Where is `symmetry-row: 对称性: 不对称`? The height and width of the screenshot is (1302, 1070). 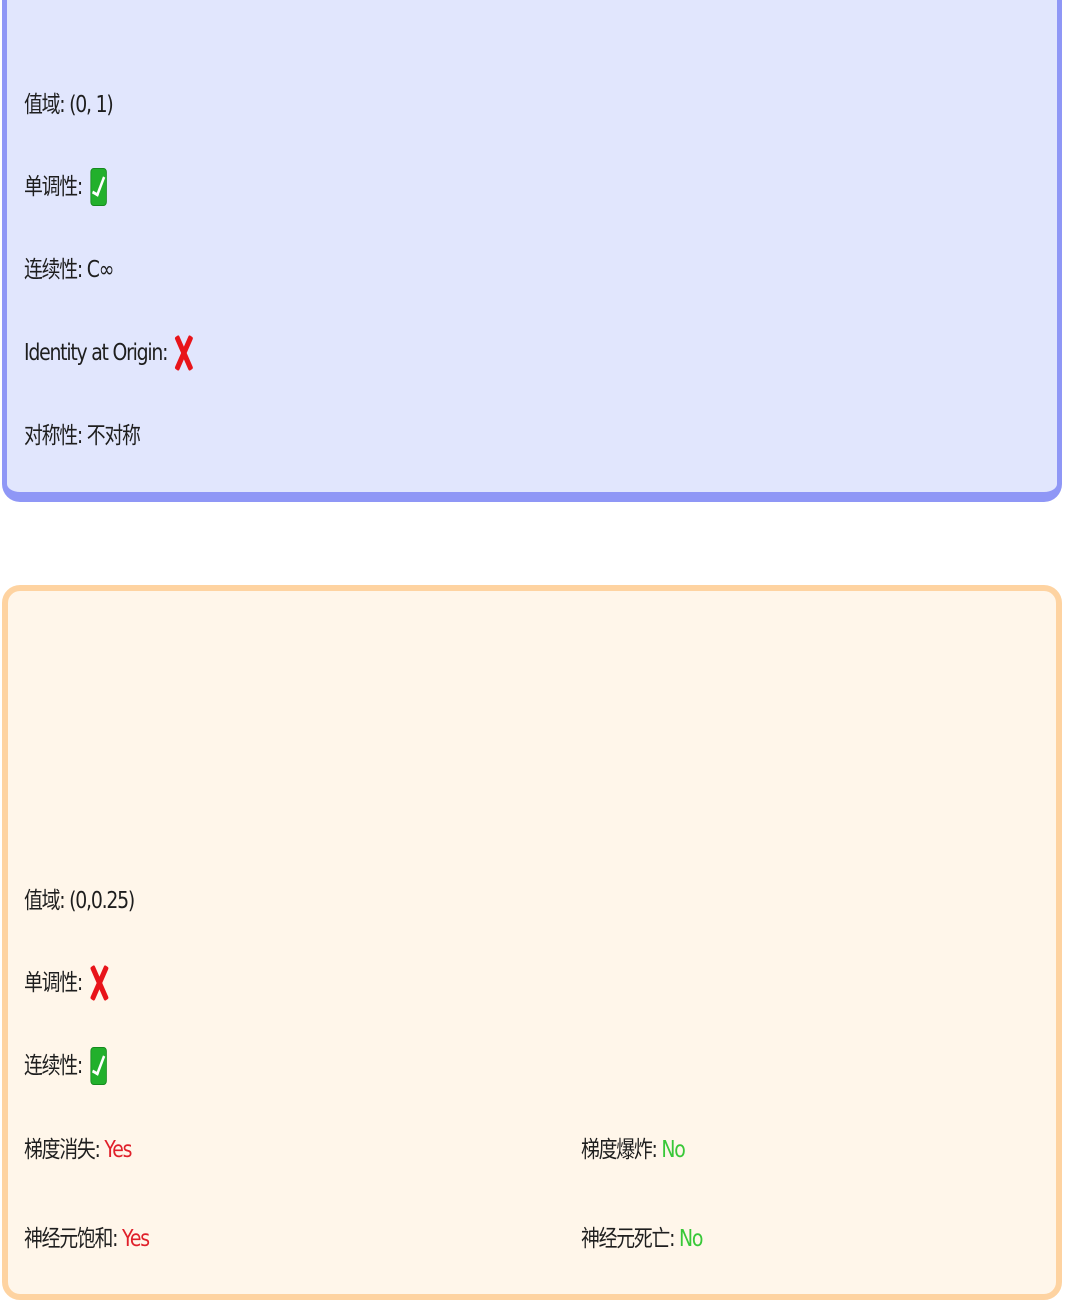 symmetry-row: 对称性: 不对称 is located at coordinates (82, 435).